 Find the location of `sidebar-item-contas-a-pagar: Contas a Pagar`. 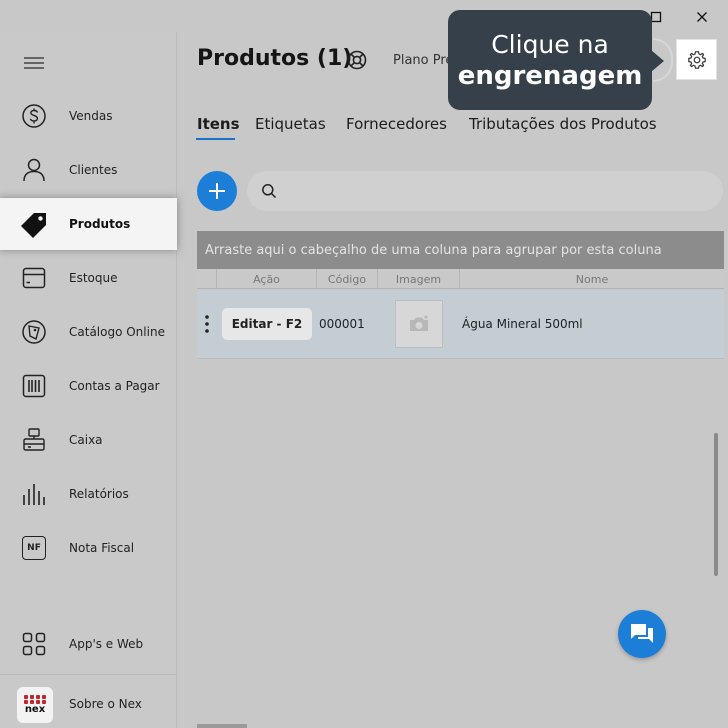

sidebar-item-contas-a-pagar: Contas a Pagar is located at coordinates (88, 386).